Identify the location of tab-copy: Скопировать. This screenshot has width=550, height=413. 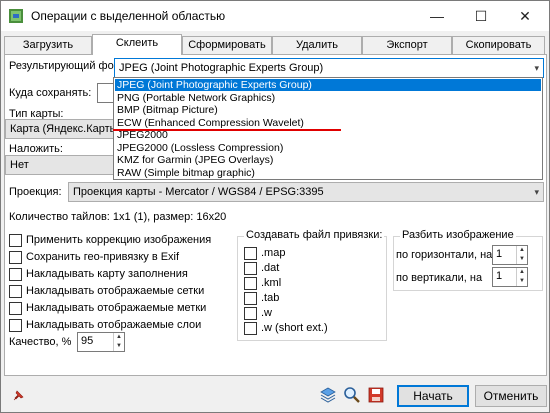
(498, 45).